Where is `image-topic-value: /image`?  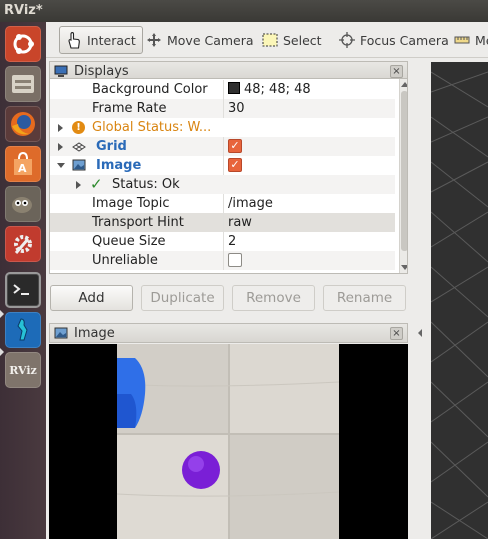 image-topic-value: /image is located at coordinates (248, 203).